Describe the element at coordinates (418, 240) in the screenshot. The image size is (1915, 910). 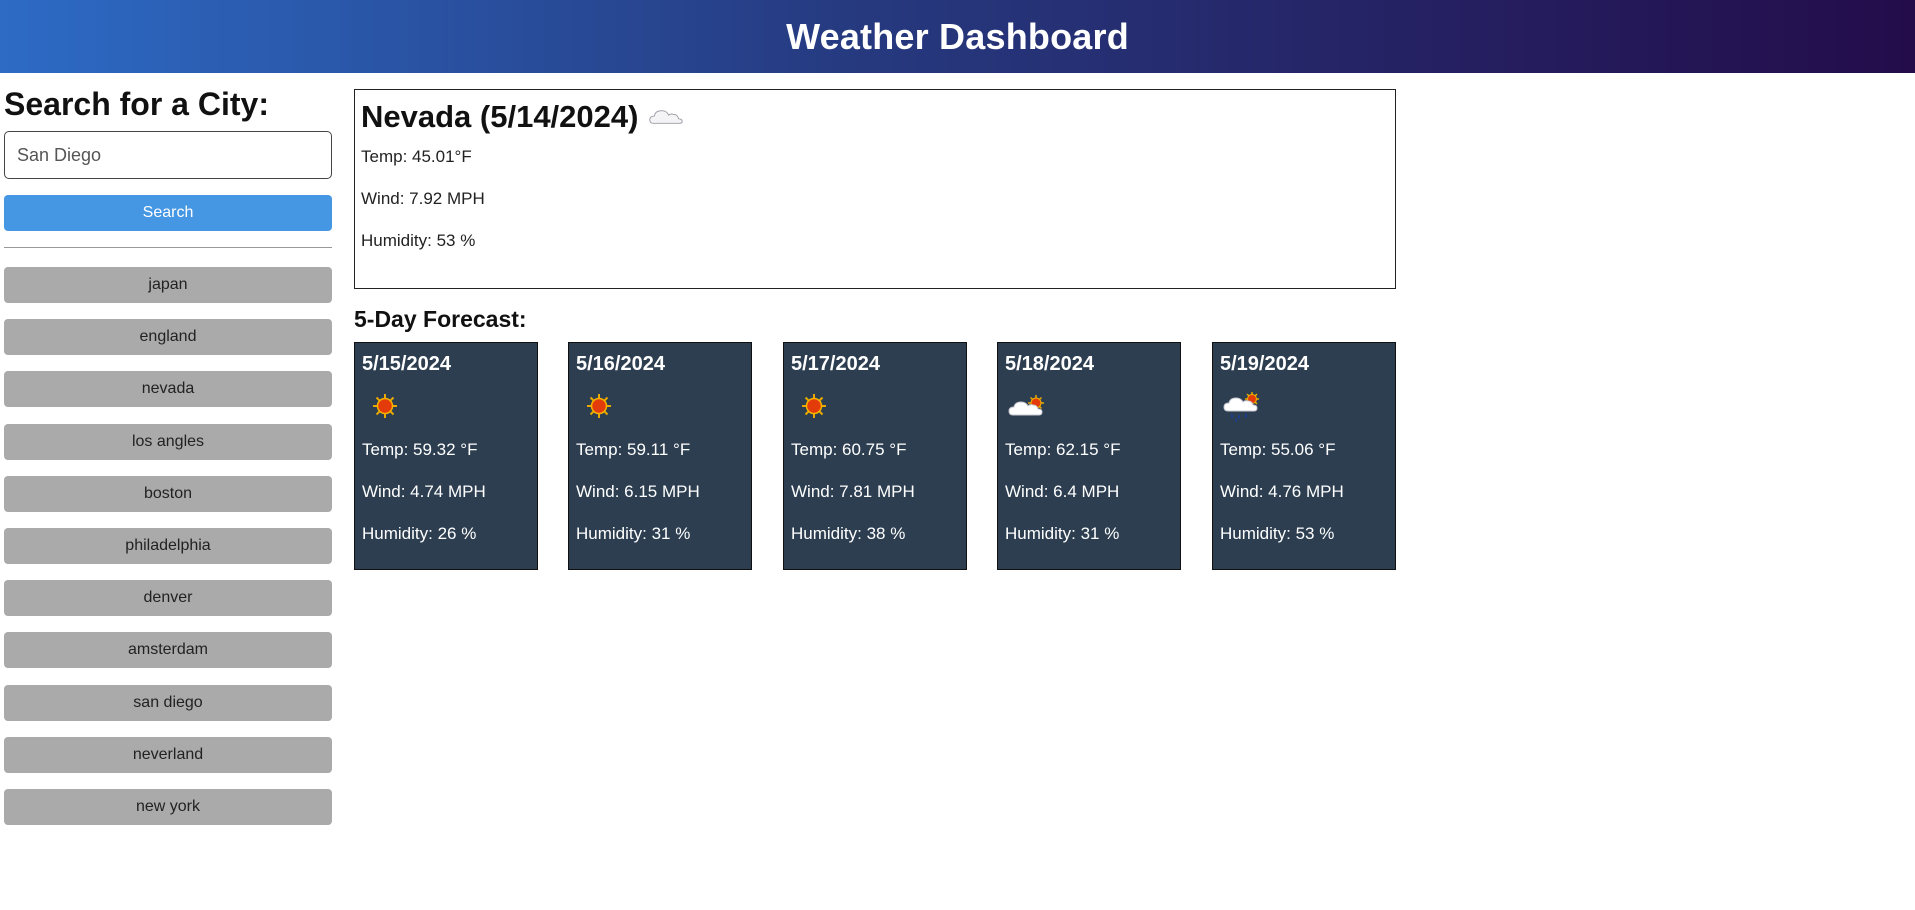
I see `current-humidity: Humidity: 53 %` at that location.